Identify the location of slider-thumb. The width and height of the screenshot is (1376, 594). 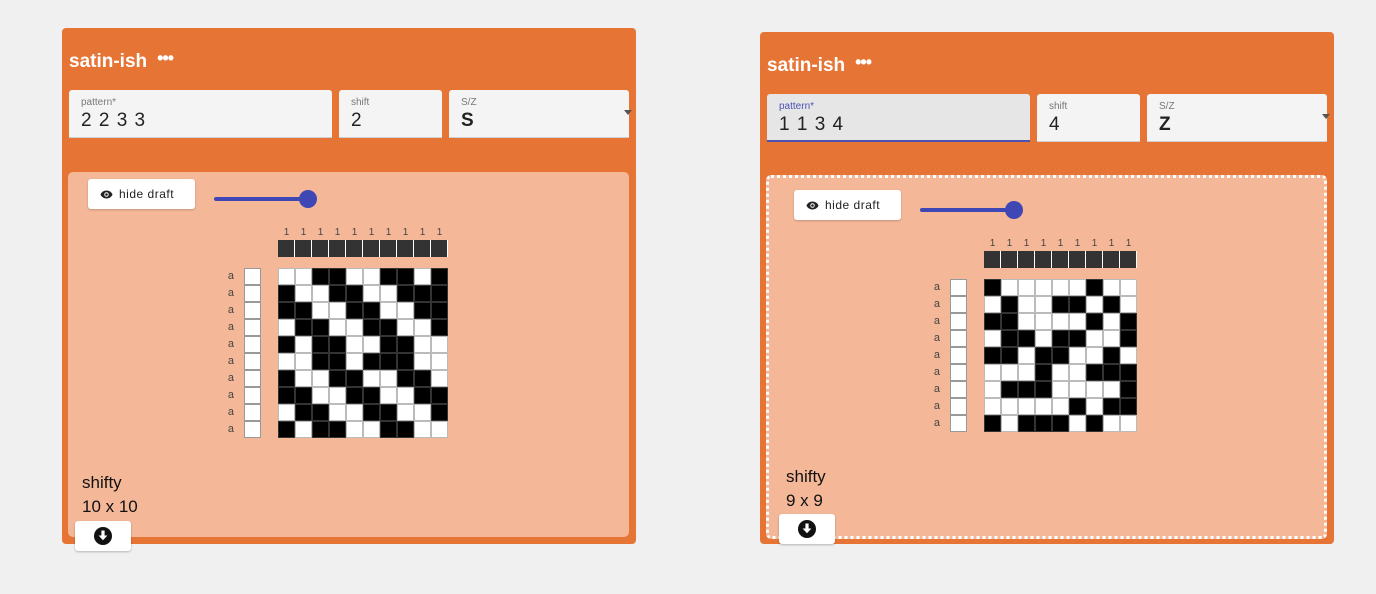
(307, 199).